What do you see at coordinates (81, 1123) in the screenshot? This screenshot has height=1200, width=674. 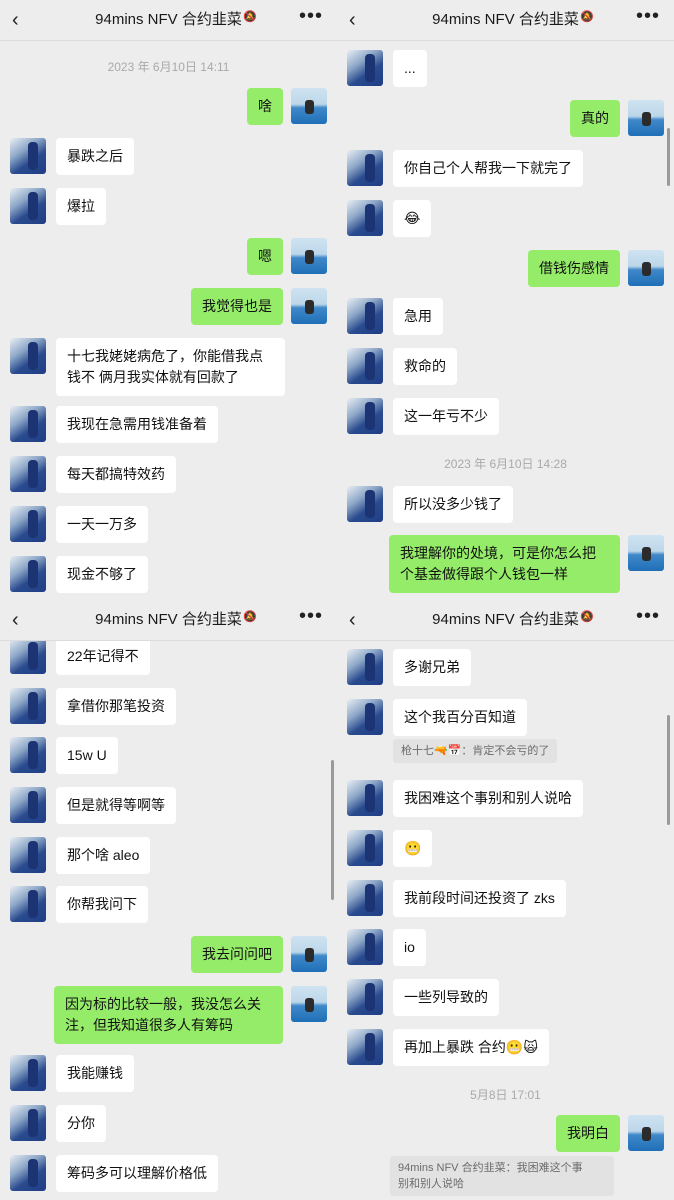 I see `message-bubble-received: 分你` at bounding box center [81, 1123].